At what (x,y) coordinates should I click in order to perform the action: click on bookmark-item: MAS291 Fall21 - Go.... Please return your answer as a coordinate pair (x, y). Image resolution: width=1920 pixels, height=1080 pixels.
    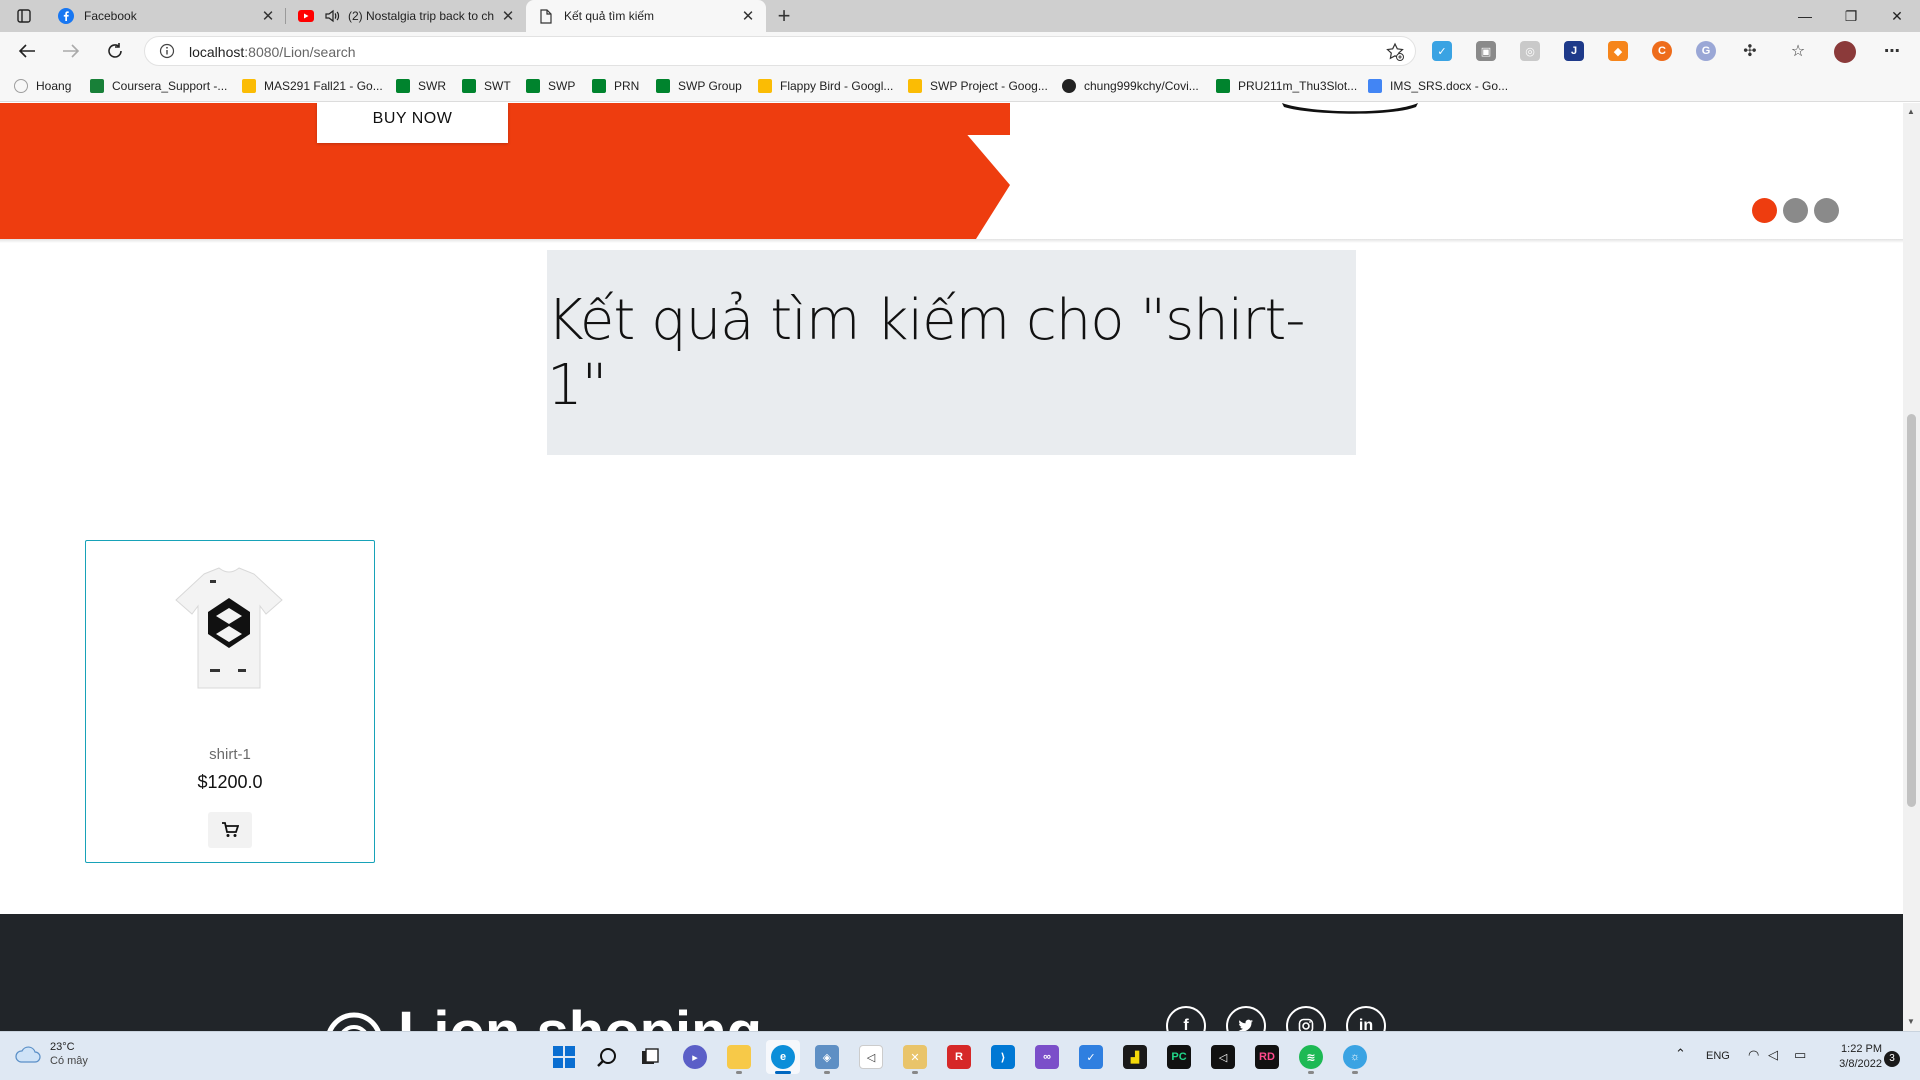
    Looking at the image, I should click on (312, 86).